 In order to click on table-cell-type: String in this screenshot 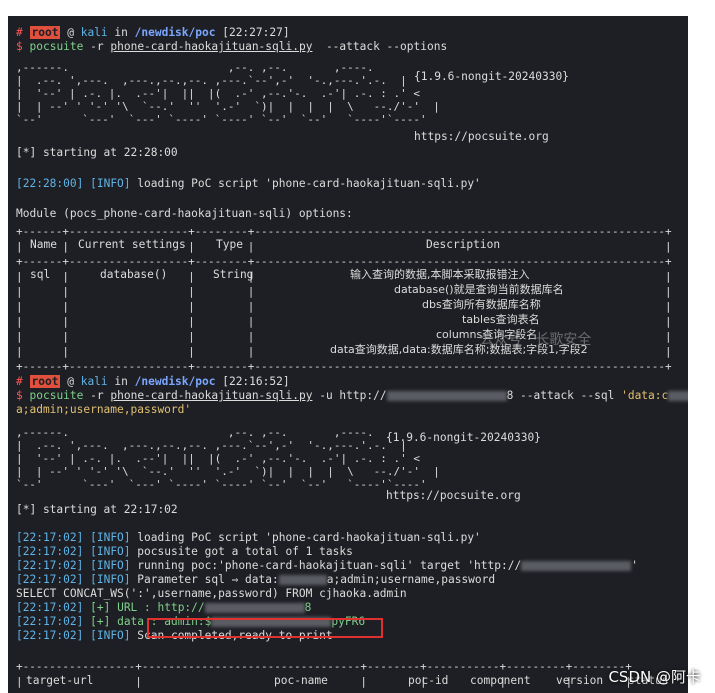, I will do `click(233, 274)`.